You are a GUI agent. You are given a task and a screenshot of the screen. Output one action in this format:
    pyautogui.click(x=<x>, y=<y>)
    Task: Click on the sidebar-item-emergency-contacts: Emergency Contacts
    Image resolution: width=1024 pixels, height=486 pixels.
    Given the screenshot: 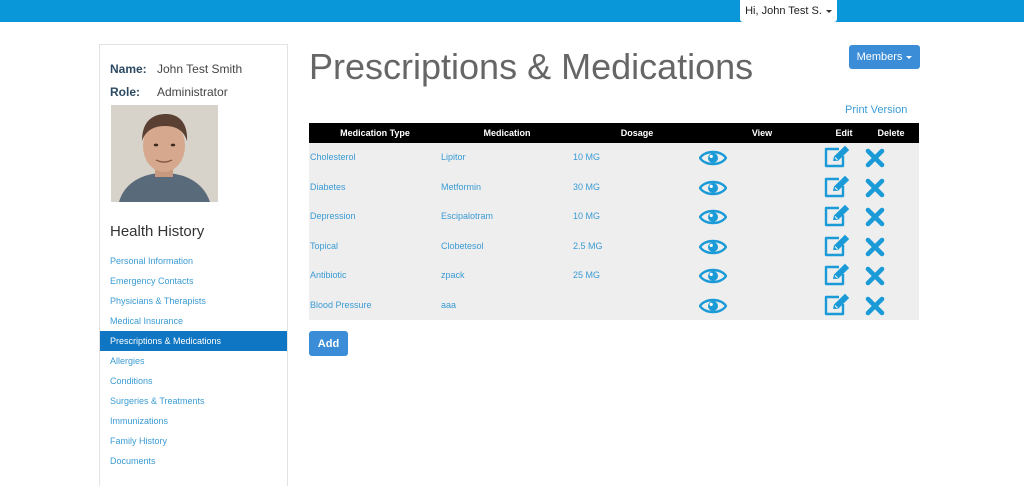 What is the action you would take?
    pyautogui.click(x=193, y=281)
    